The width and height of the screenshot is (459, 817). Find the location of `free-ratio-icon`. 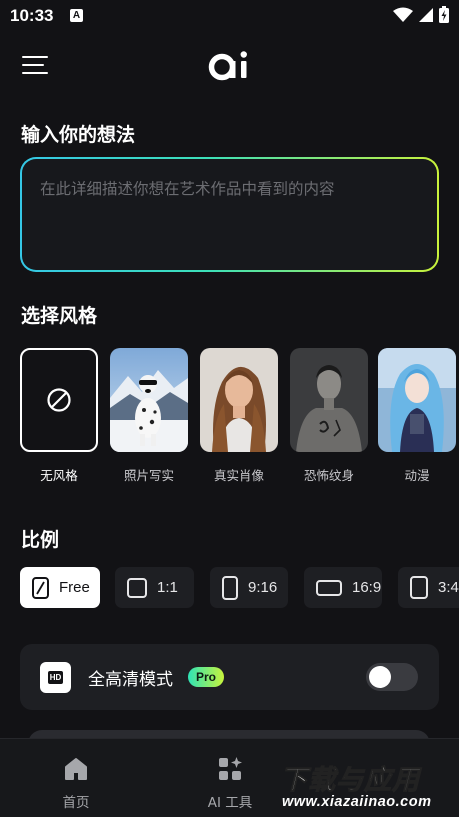

free-ratio-icon is located at coordinates (40, 587).